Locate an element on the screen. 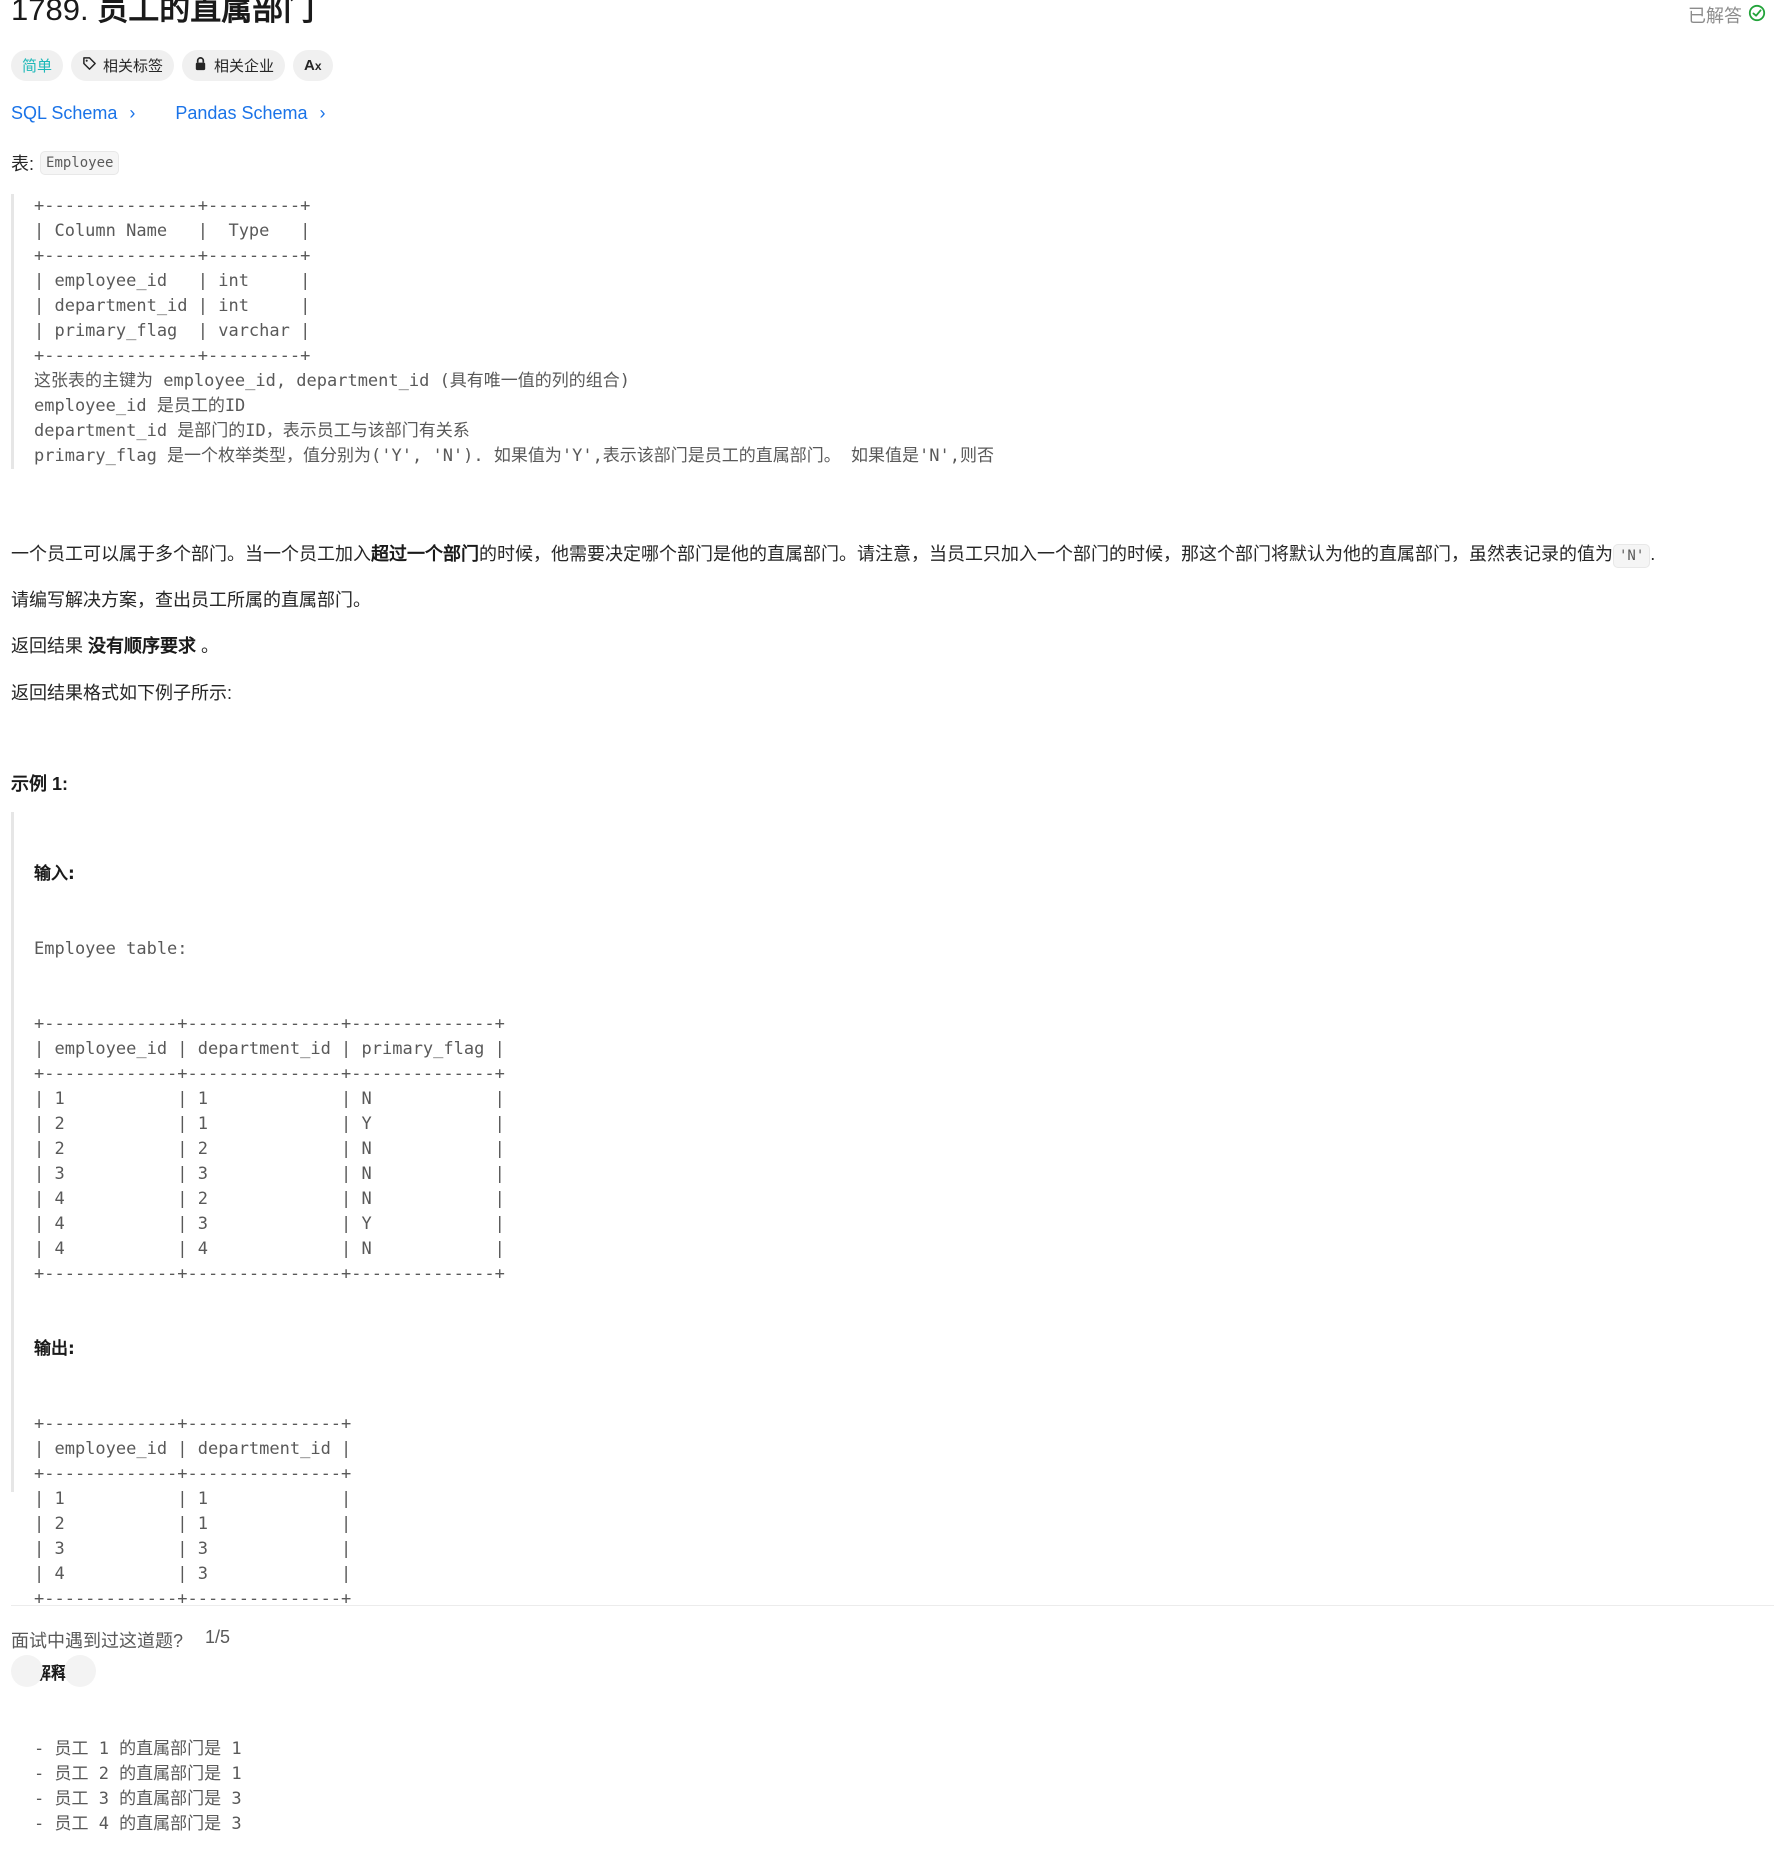  tag-icon is located at coordinates (89, 65).